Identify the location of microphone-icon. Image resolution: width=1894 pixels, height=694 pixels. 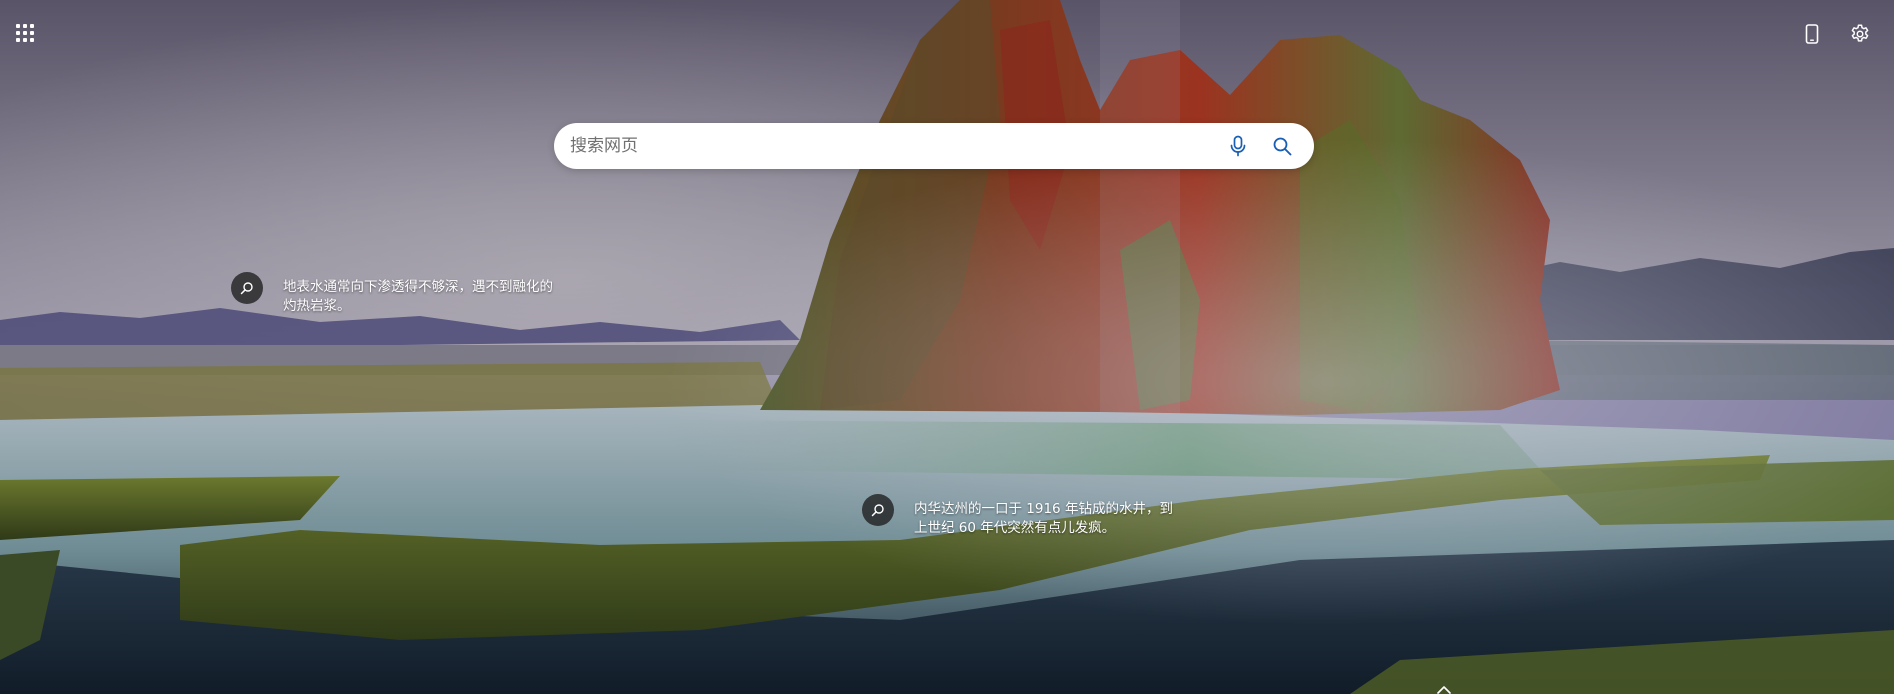
(1238, 146).